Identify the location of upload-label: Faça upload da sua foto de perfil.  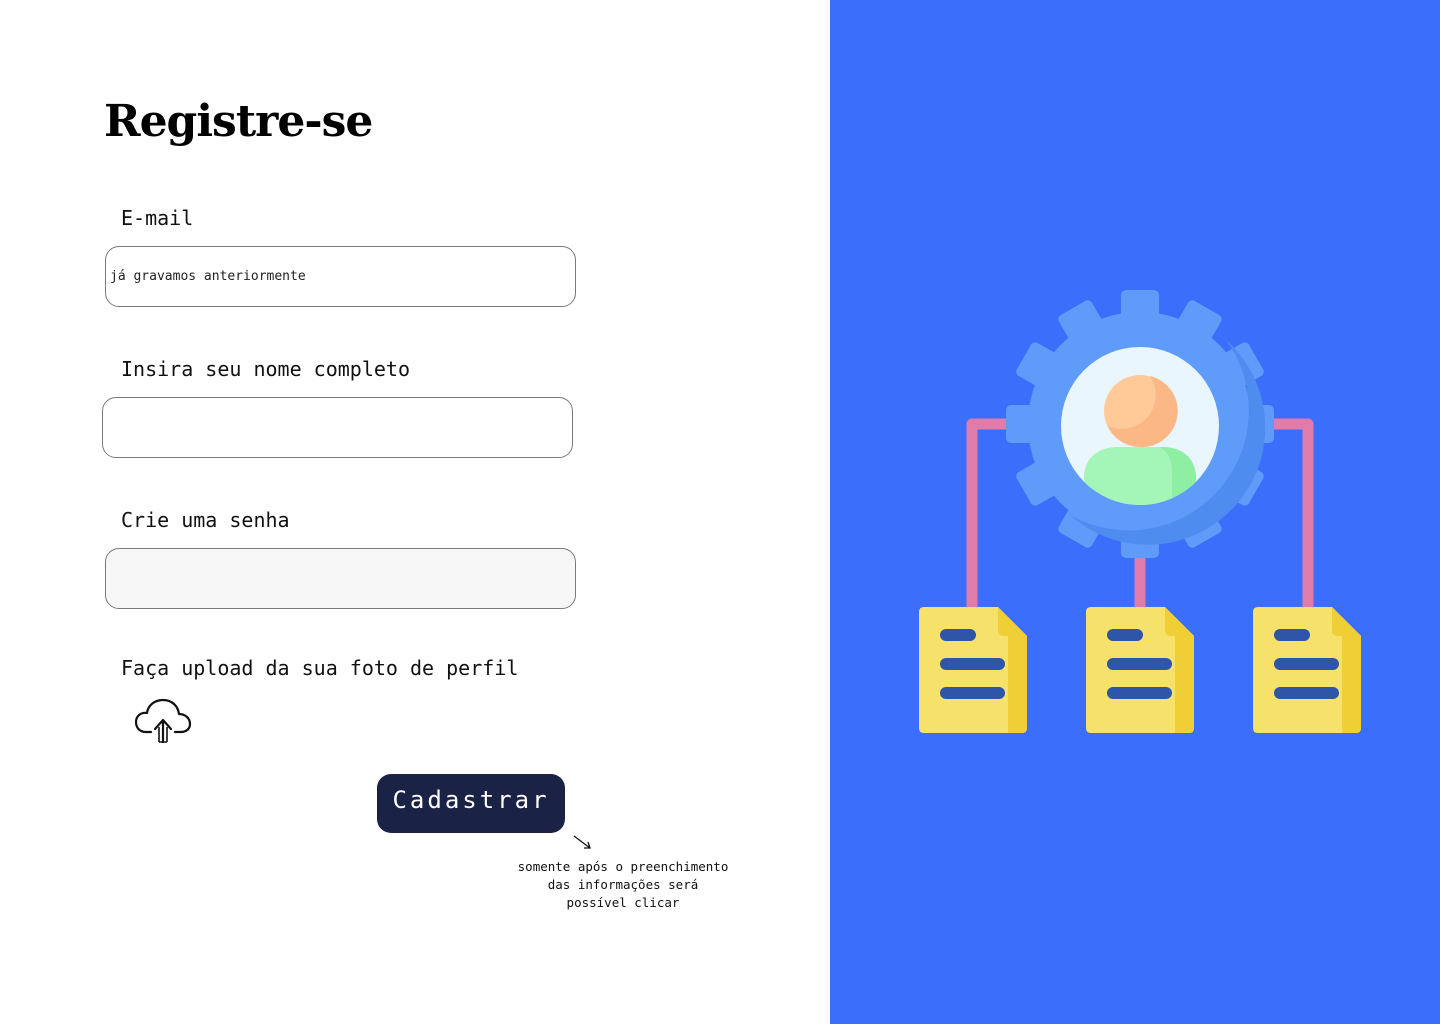
(320, 668).